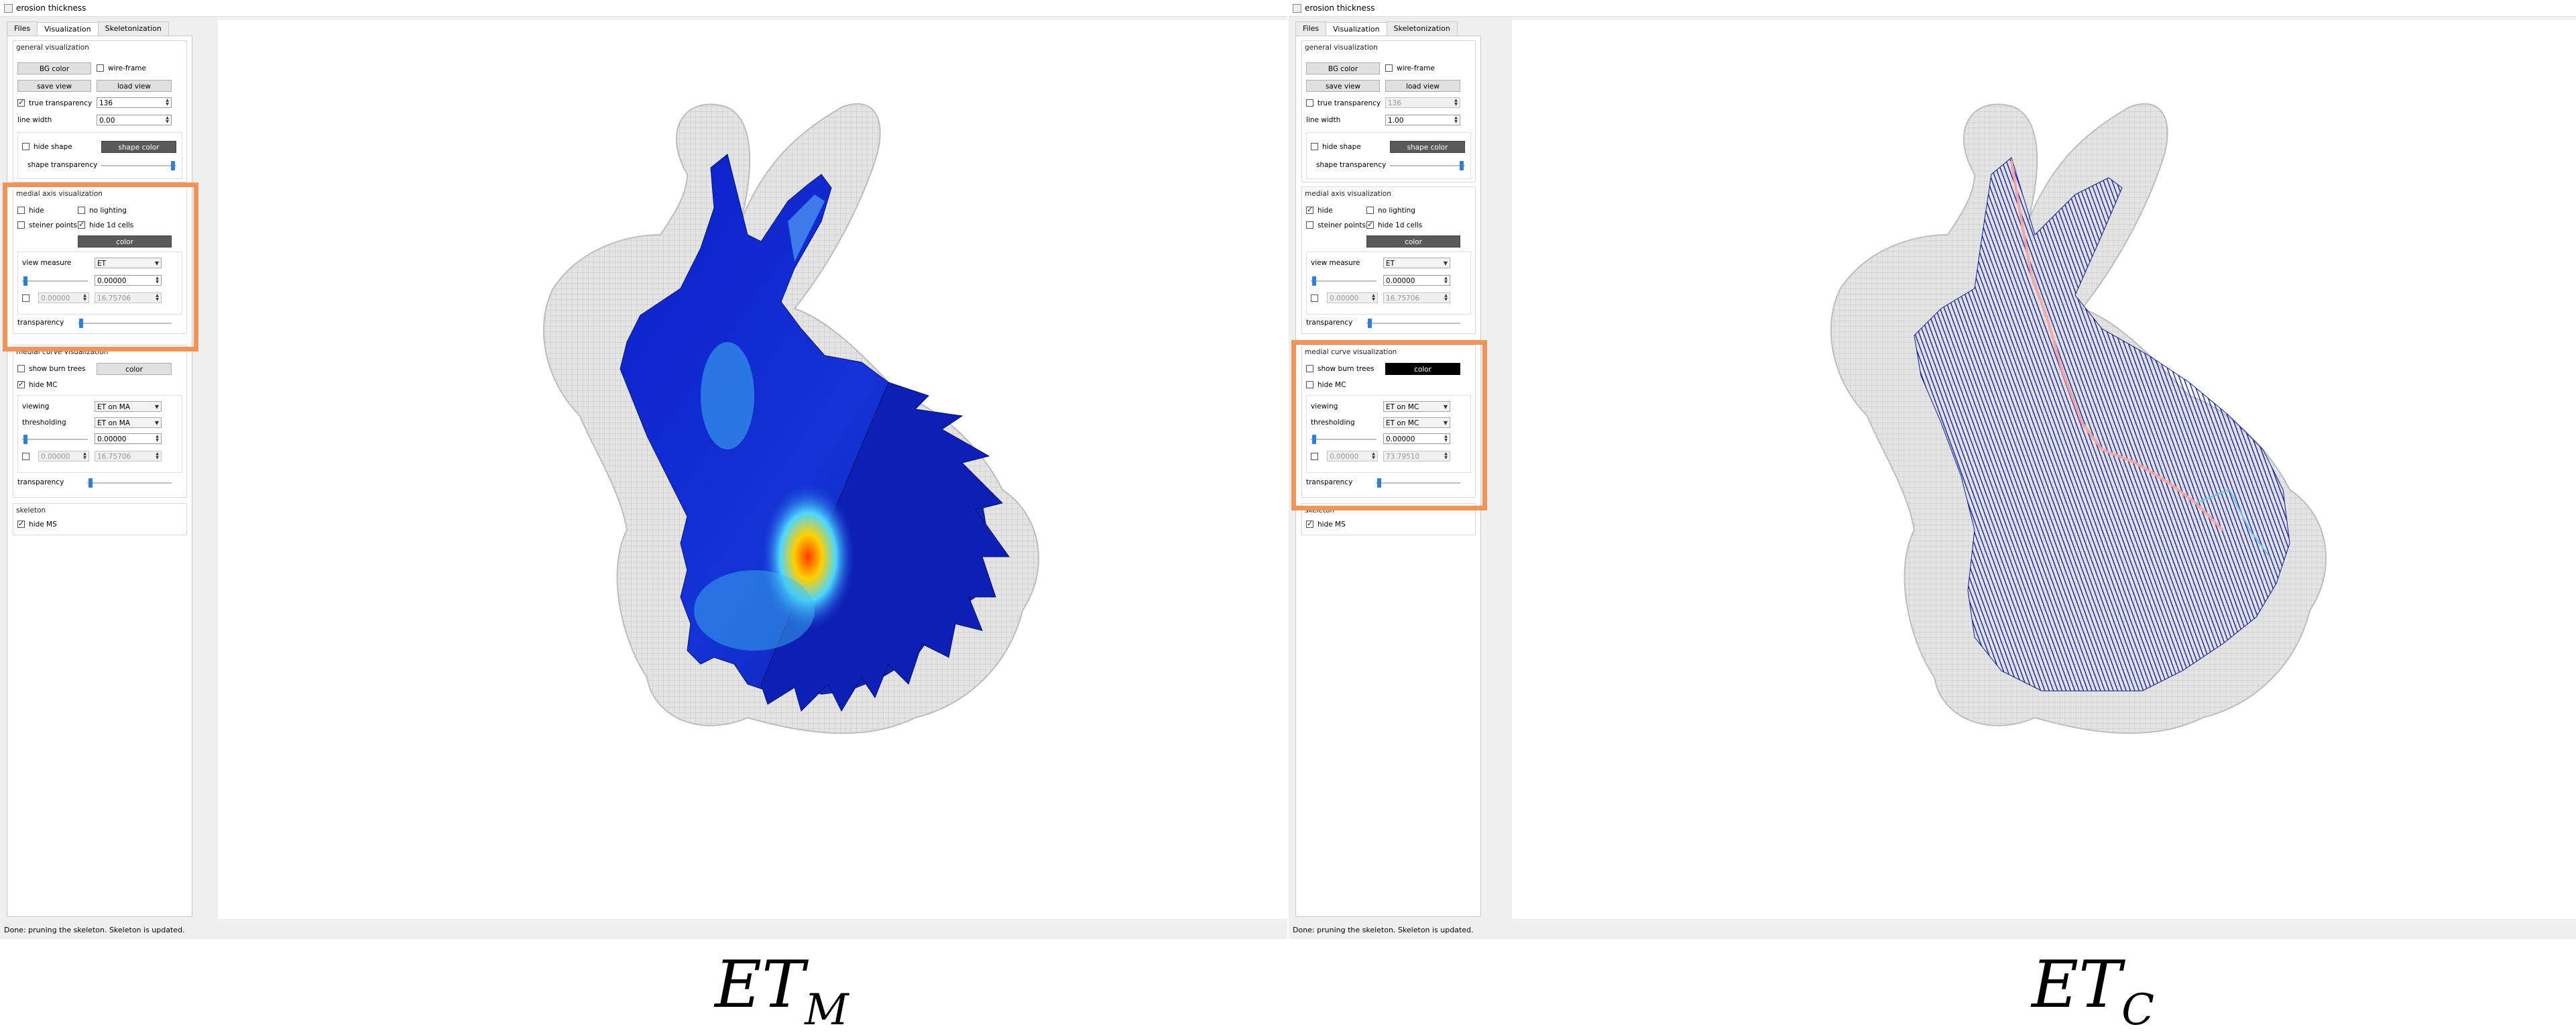 The height and width of the screenshot is (1035, 2576). What do you see at coordinates (134, 120) in the screenshot?
I see `line-width-spinbox: 0.00 ▲ ▼` at bounding box center [134, 120].